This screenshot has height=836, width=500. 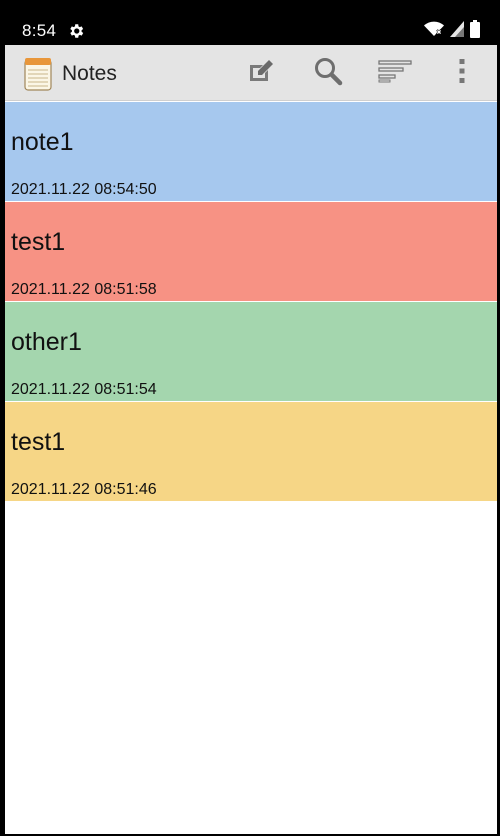 What do you see at coordinates (251, 352) in the screenshot?
I see `note-item: other1 2021.11.22 08:51:54` at bounding box center [251, 352].